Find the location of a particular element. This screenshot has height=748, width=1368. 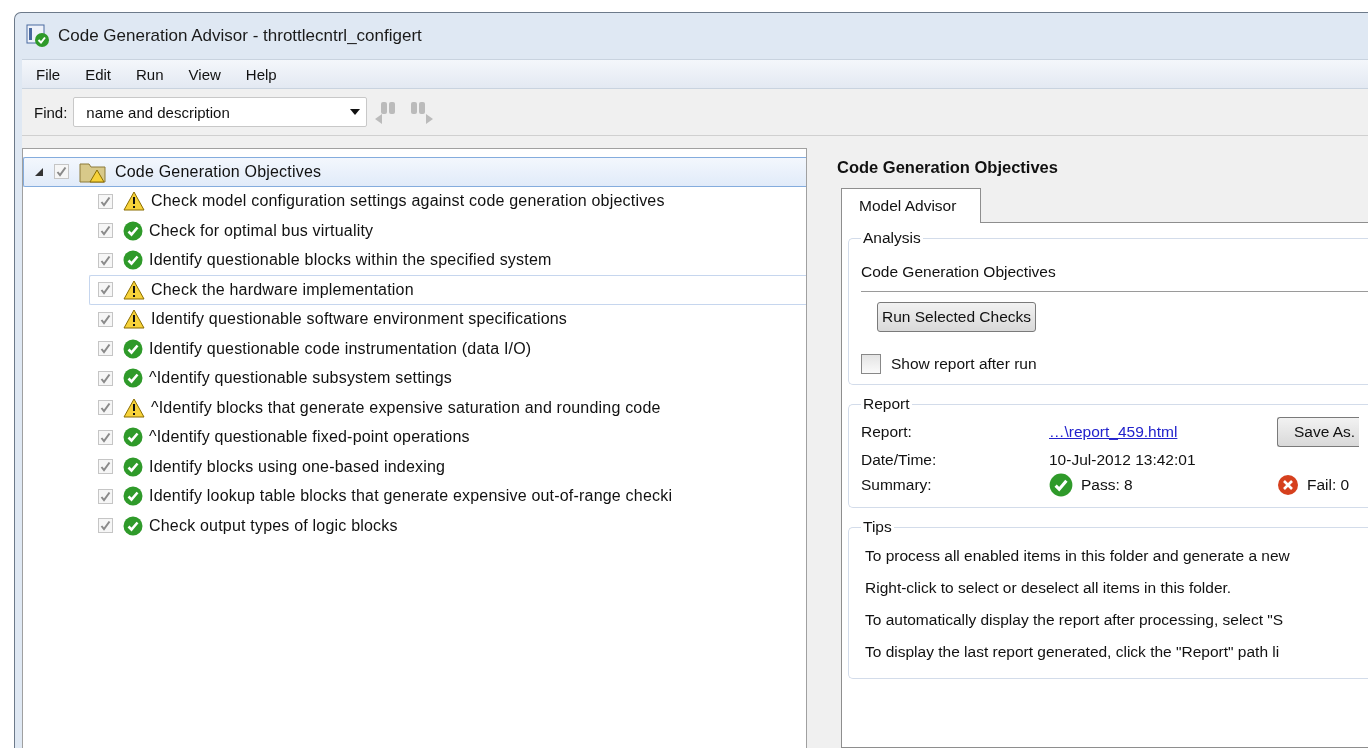

tree-item: Check the hardware implementation is located at coordinates (447, 290).